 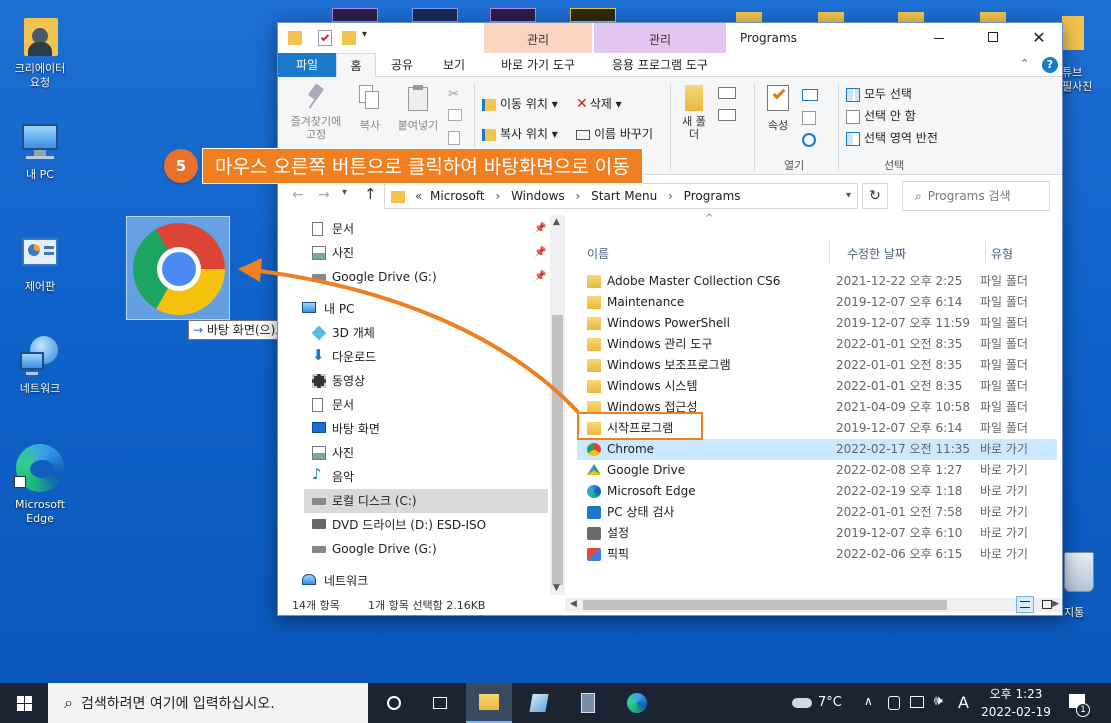 I want to click on taskbar-file-explorer, so click(x=489, y=703).